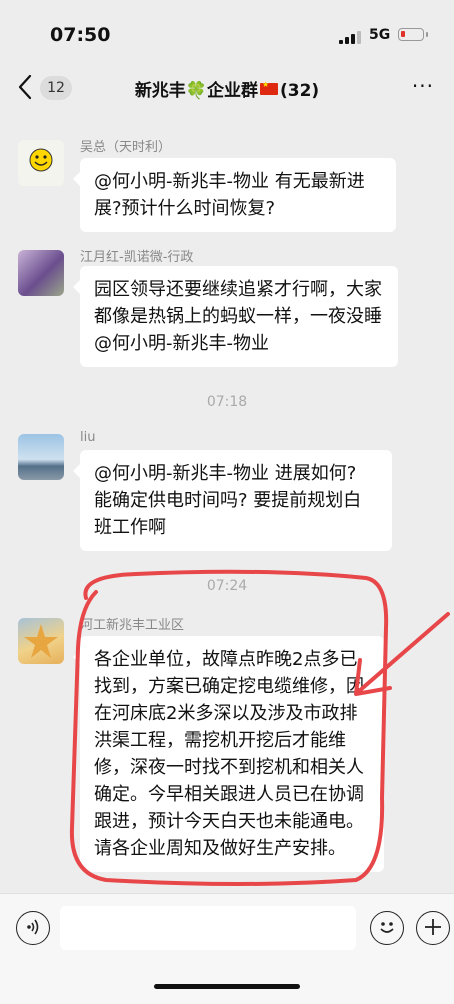 The height and width of the screenshot is (1004, 454). Describe the element at coordinates (196, 91) in the screenshot. I see `clover-emoji: 🍀` at that location.